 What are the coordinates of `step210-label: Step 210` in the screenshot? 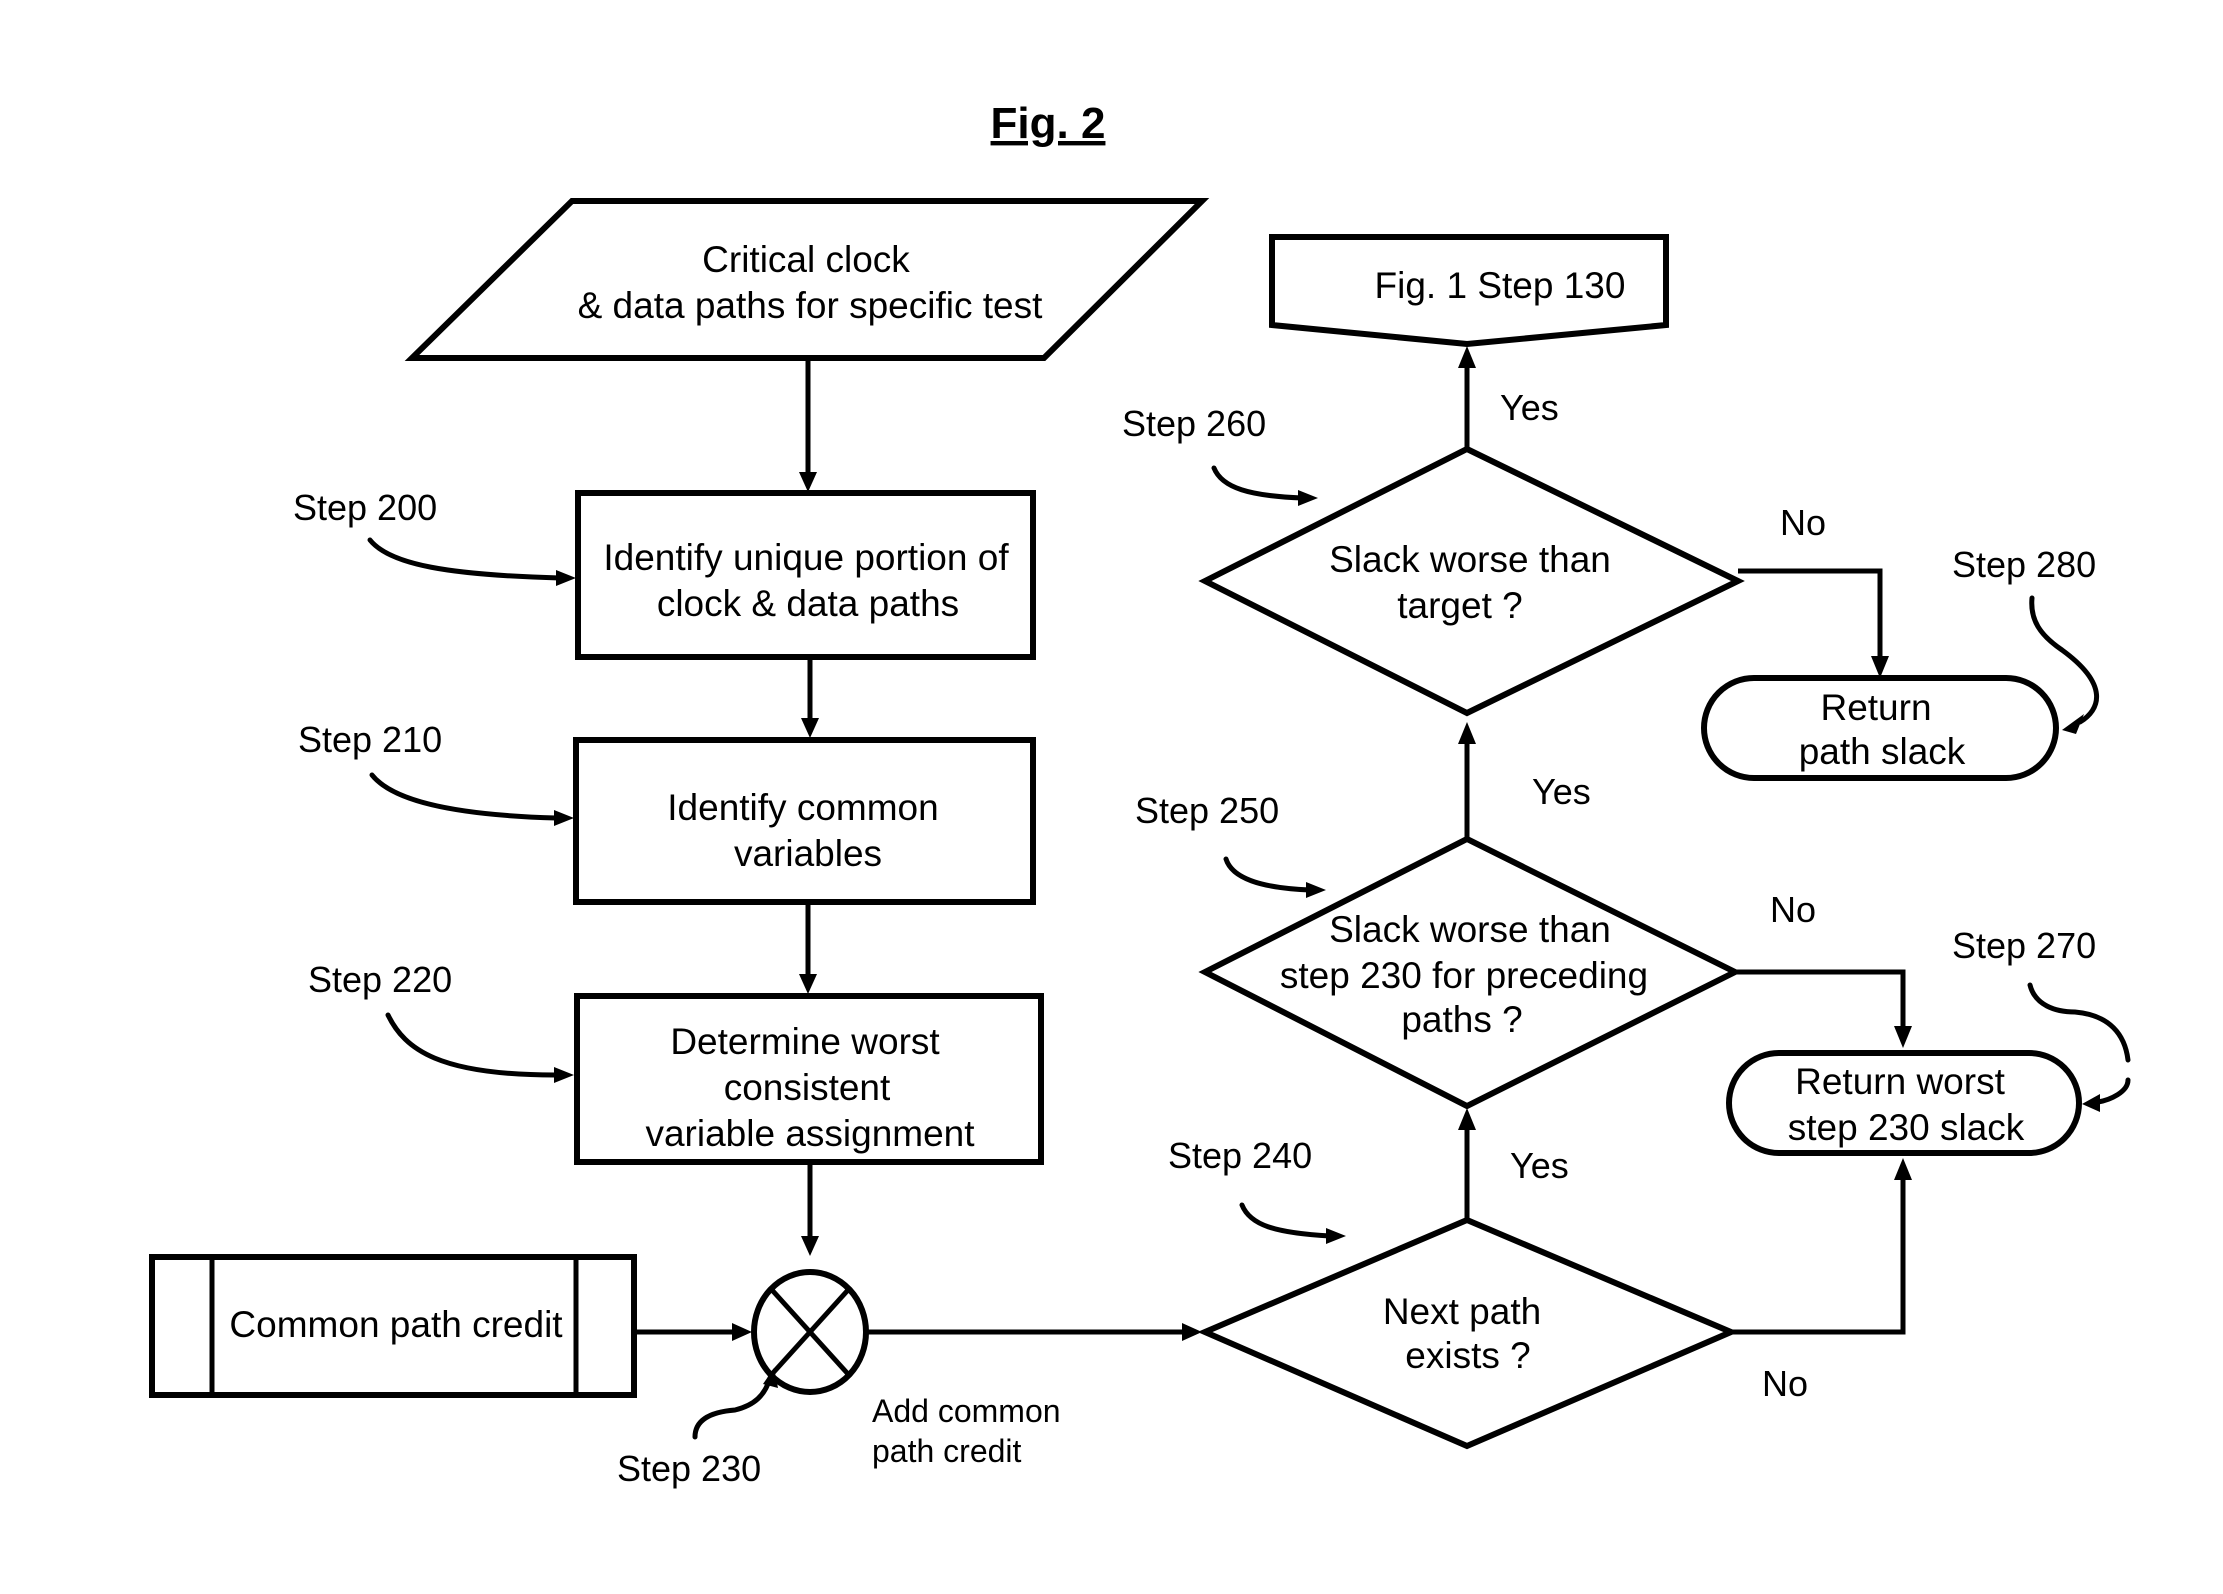 It's located at (370, 739).